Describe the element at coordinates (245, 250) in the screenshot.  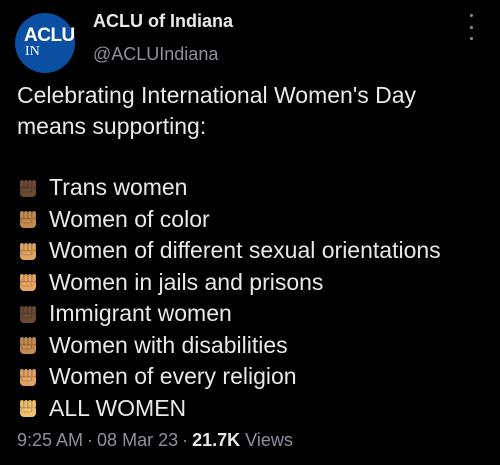
I see `list-item-text: Women of different sexual orientations` at that location.